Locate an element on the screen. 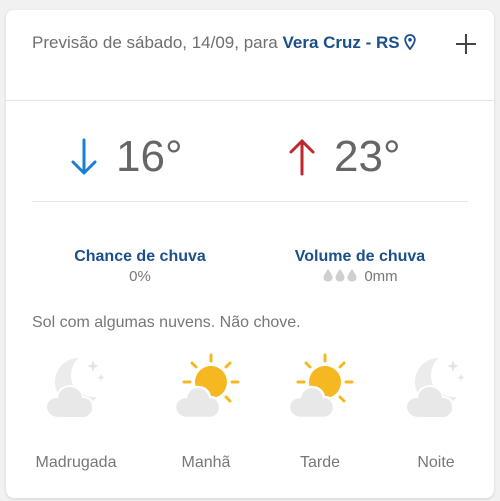  period-name: Madrugada is located at coordinates (76, 462).